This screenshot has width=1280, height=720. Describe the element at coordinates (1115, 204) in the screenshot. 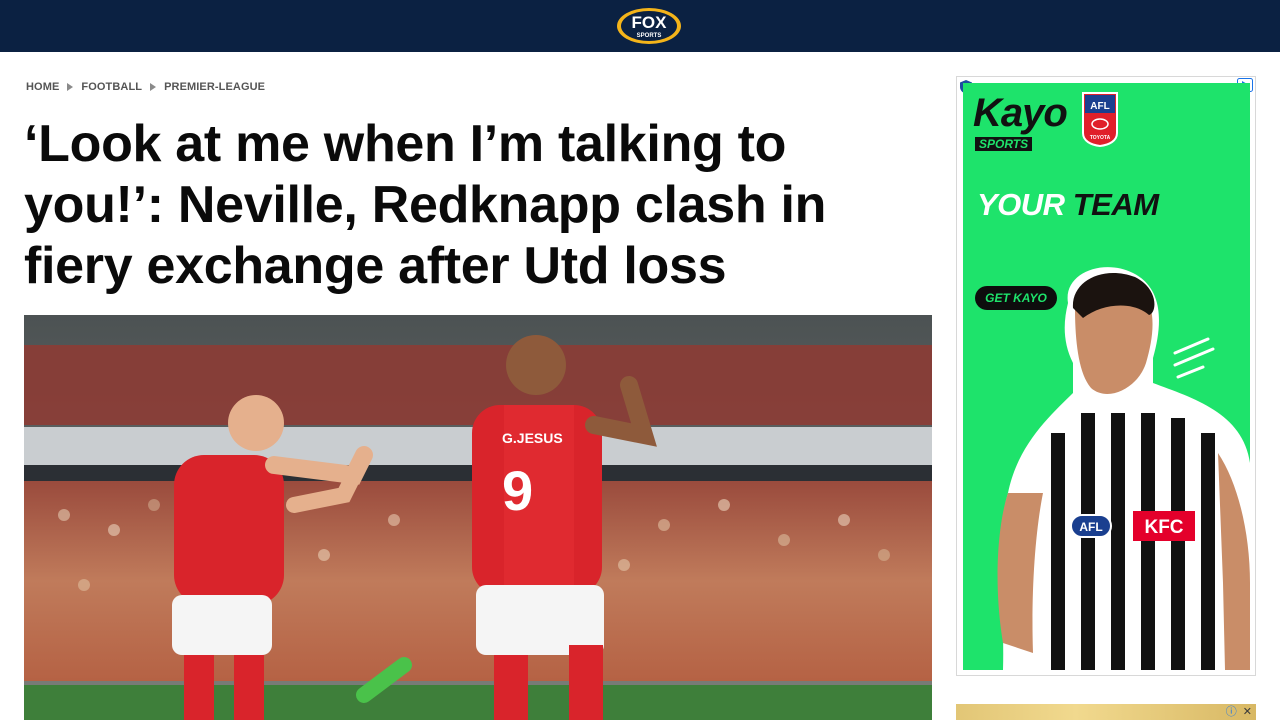

I see `ad-headline-team: TEAM` at that location.